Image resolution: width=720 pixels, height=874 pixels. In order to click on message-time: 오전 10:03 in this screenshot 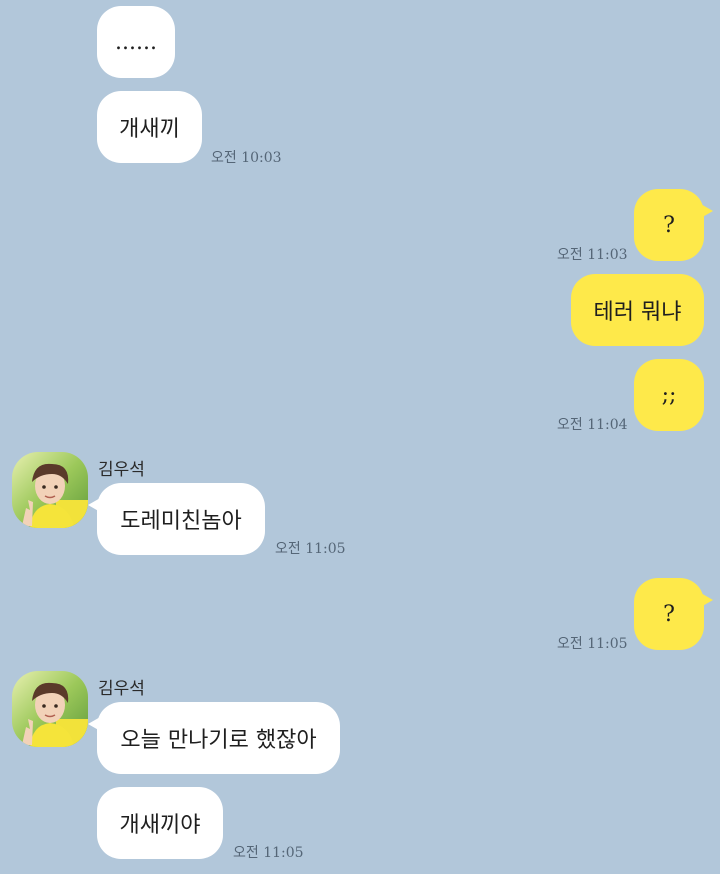, I will do `click(246, 158)`.